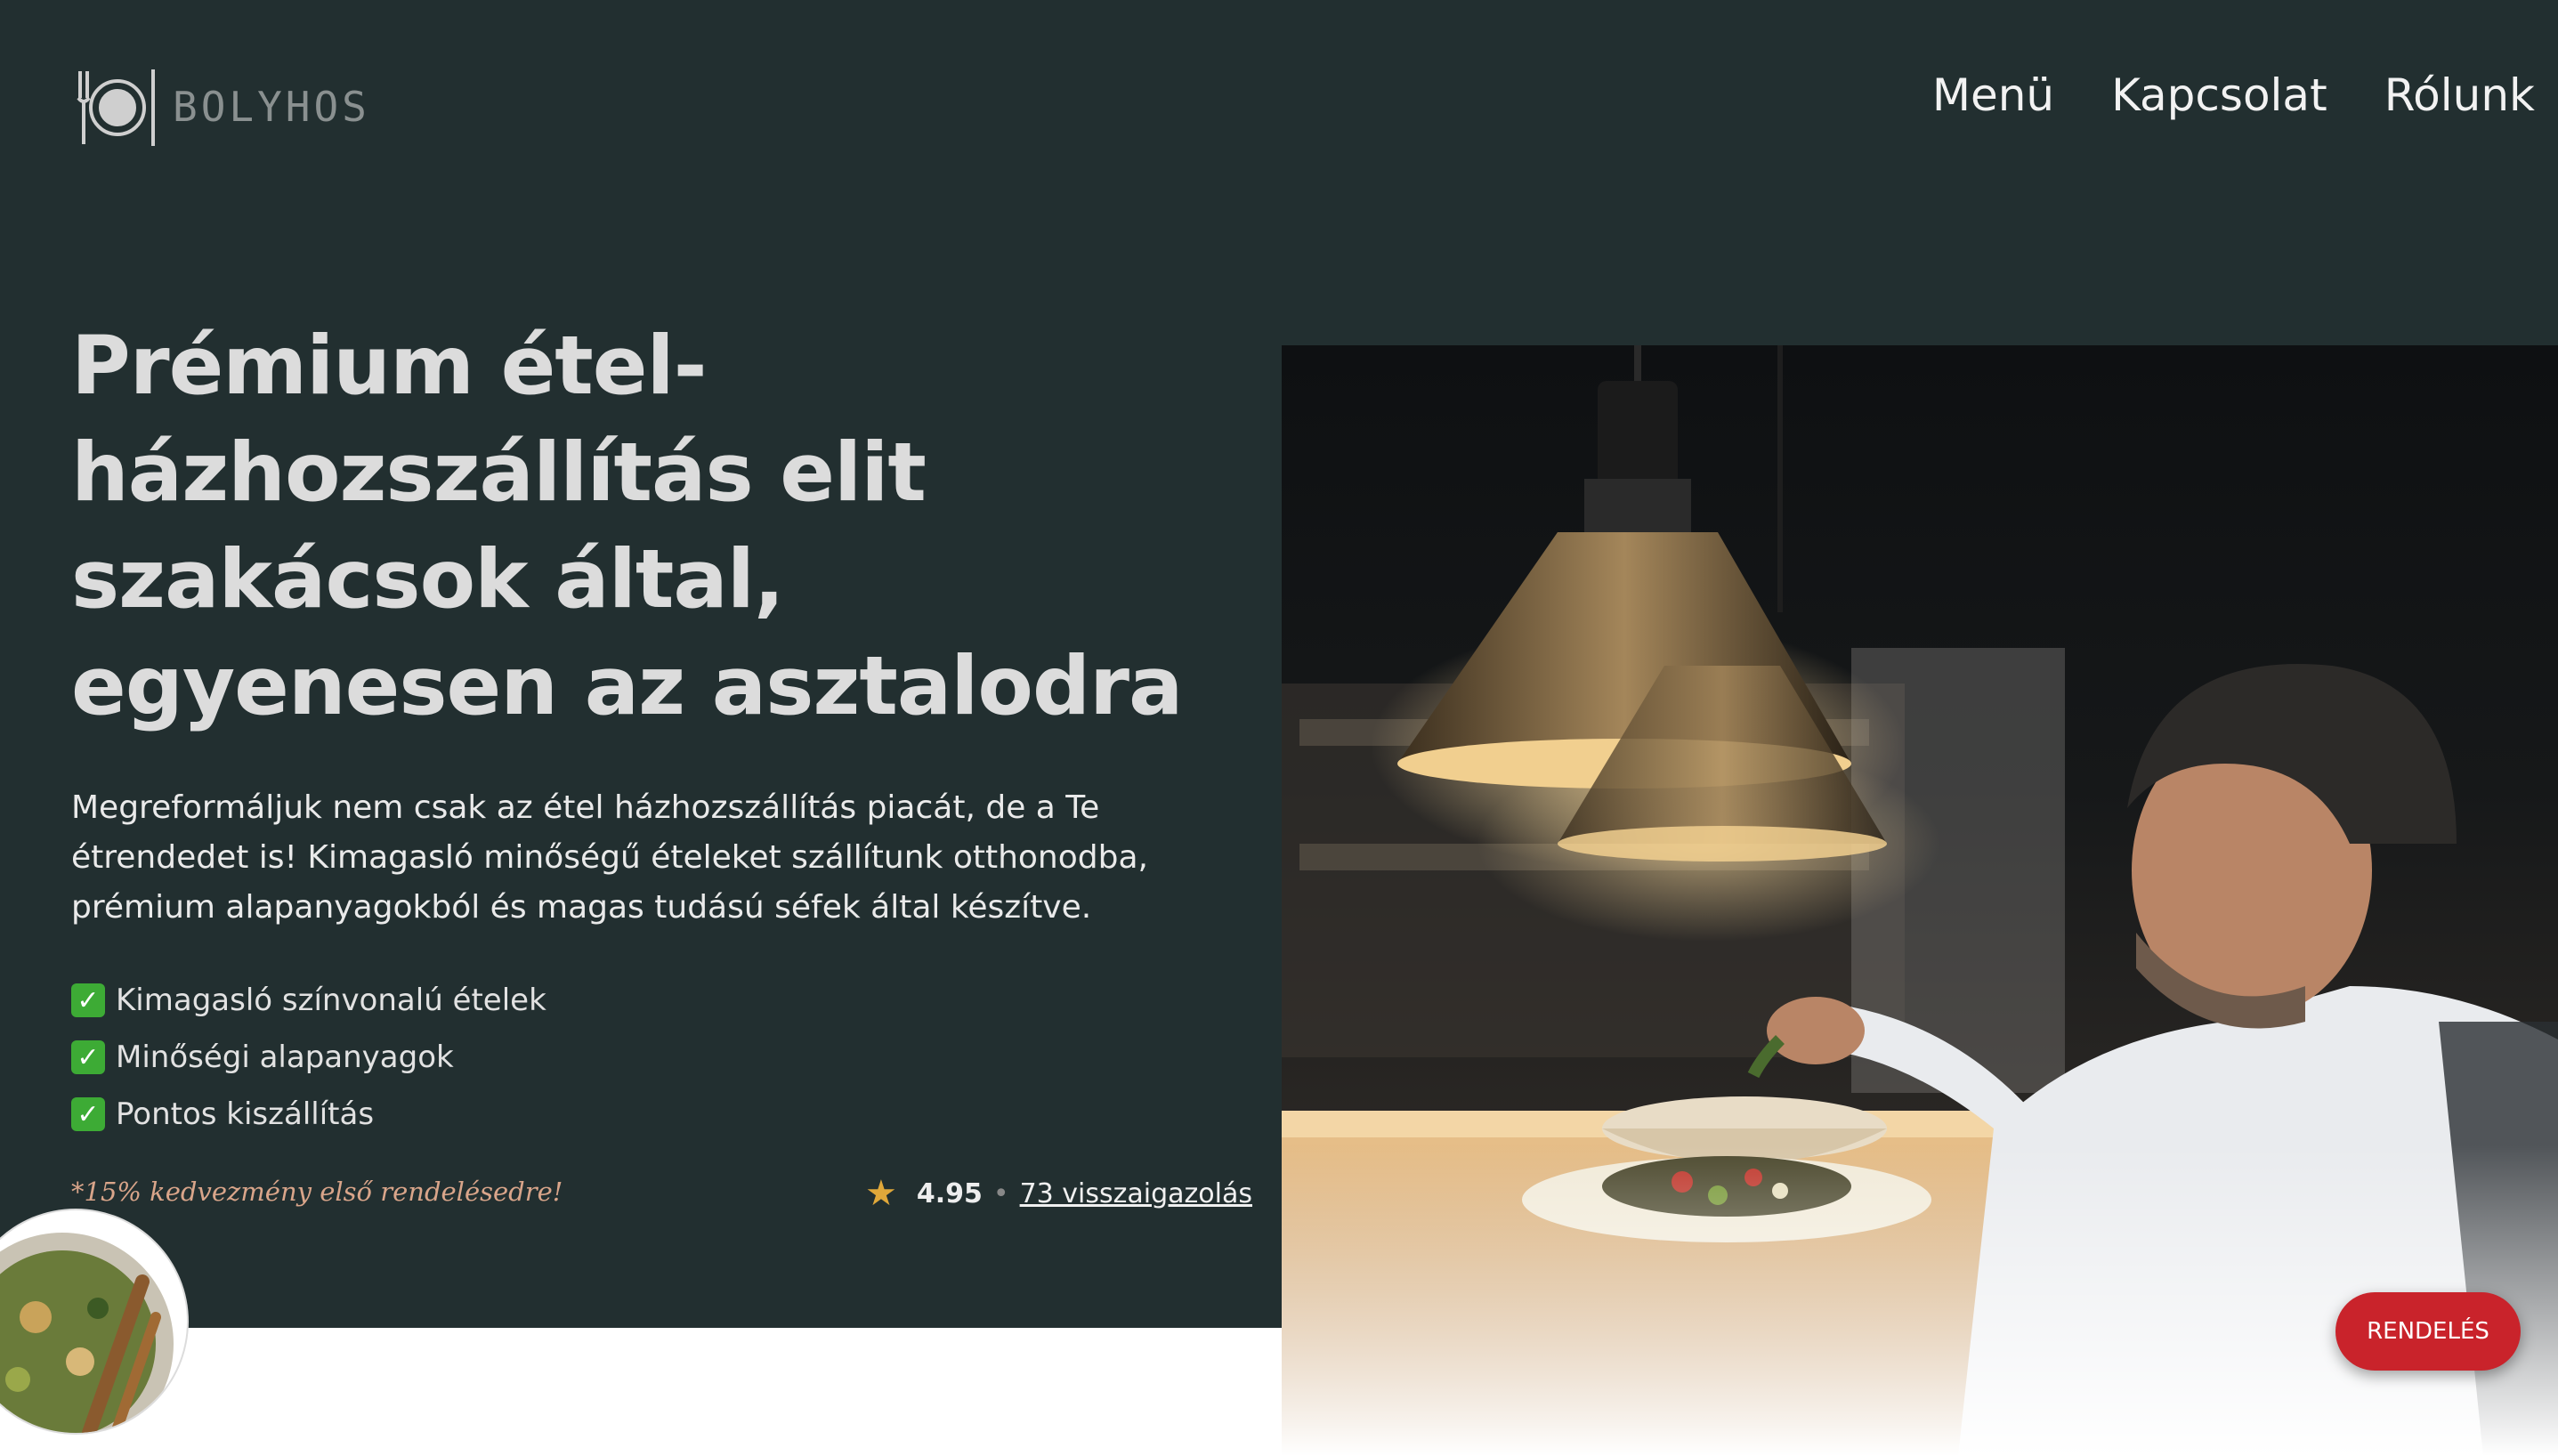 This screenshot has height=1456, width=2558. Describe the element at coordinates (1993, 95) in the screenshot. I see `nav-link-menu: Menü` at that location.